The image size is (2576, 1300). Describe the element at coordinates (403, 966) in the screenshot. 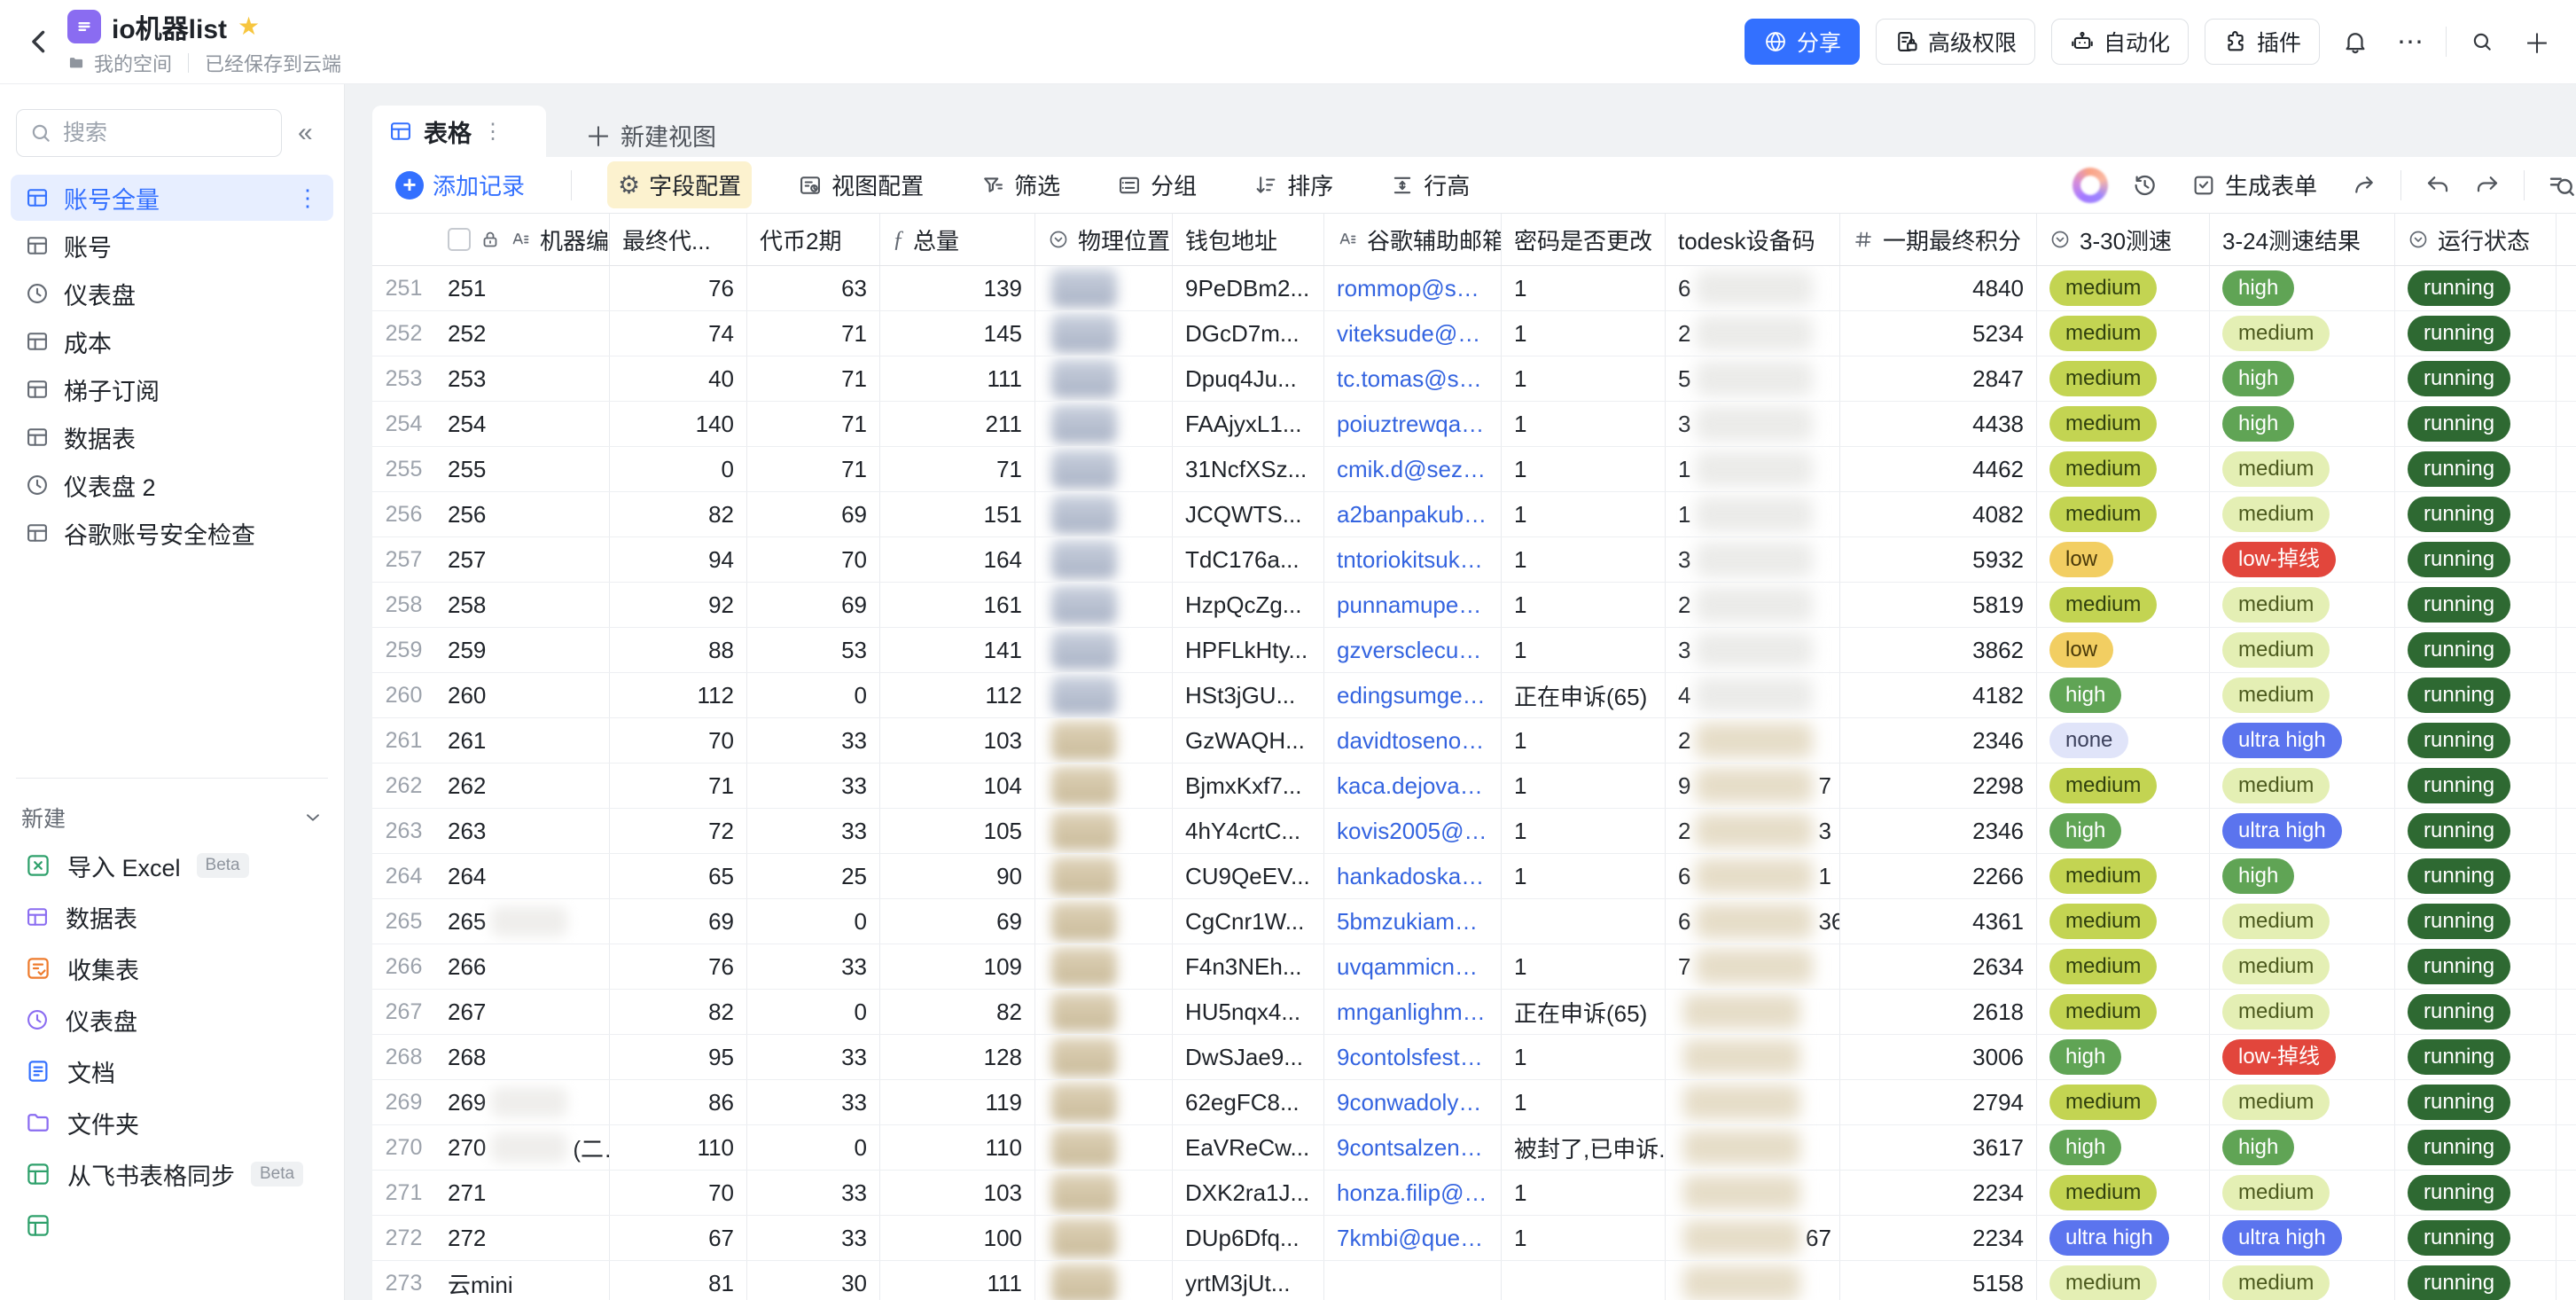

I see `row-number: 266` at that location.